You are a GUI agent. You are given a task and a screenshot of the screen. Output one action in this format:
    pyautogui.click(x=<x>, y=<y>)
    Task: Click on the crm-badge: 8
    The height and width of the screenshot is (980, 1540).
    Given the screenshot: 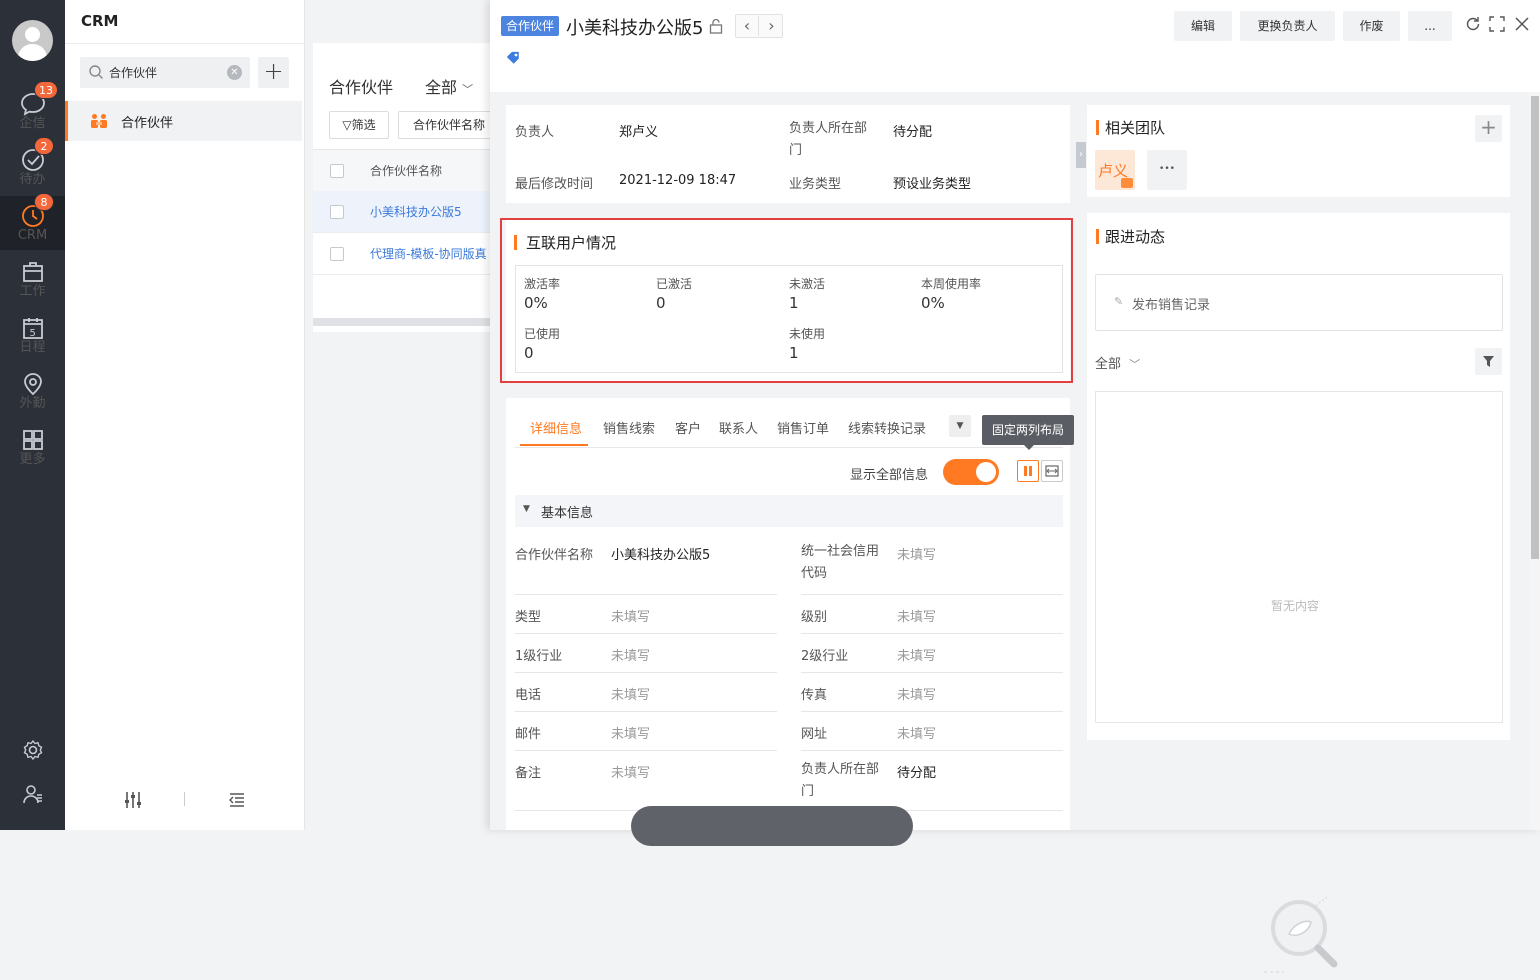 What is the action you would take?
    pyautogui.click(x=44, y=202)
    